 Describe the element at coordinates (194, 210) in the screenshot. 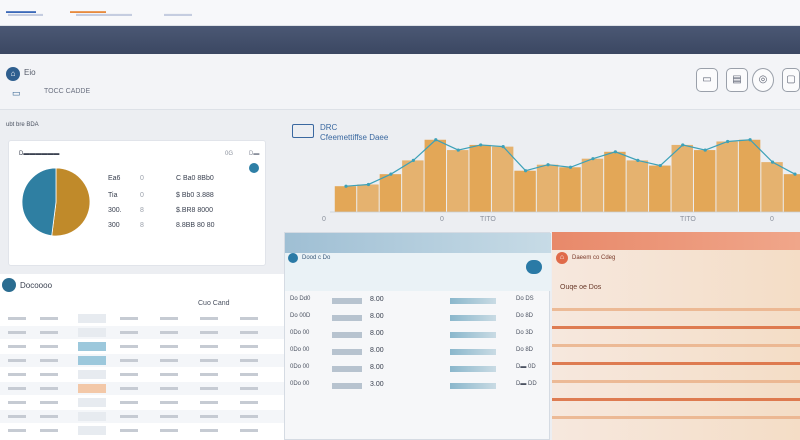

I see `pie-row-value: $.BR8 8000` at that location.